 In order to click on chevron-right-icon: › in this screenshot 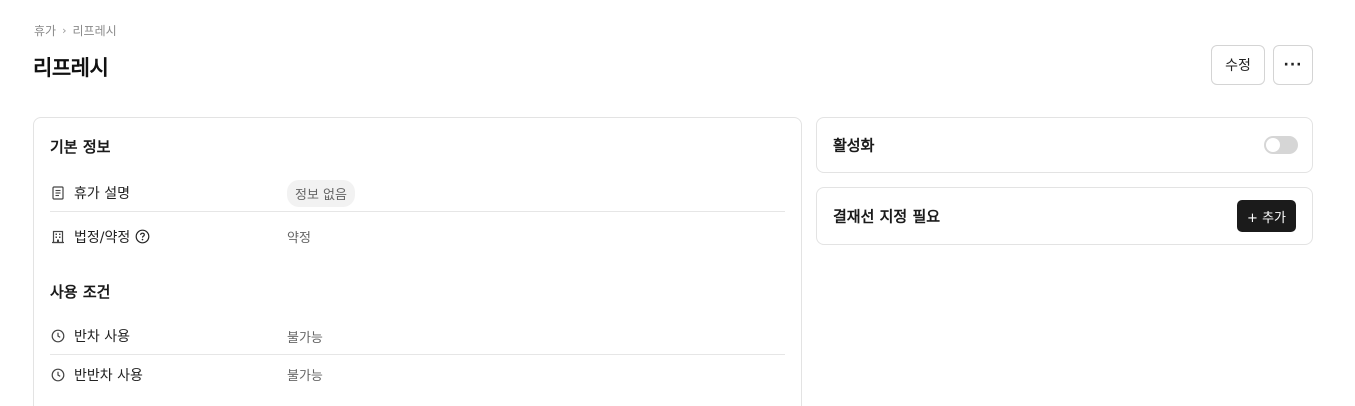, I will do `click(64, 30)`.